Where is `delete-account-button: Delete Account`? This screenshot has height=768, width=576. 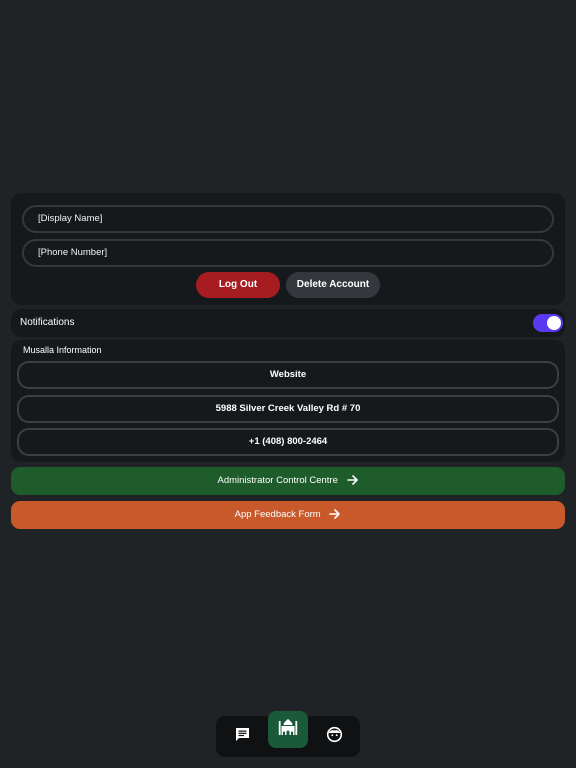 delete-account-button: Delete Account is located at coordinates (333, 285).